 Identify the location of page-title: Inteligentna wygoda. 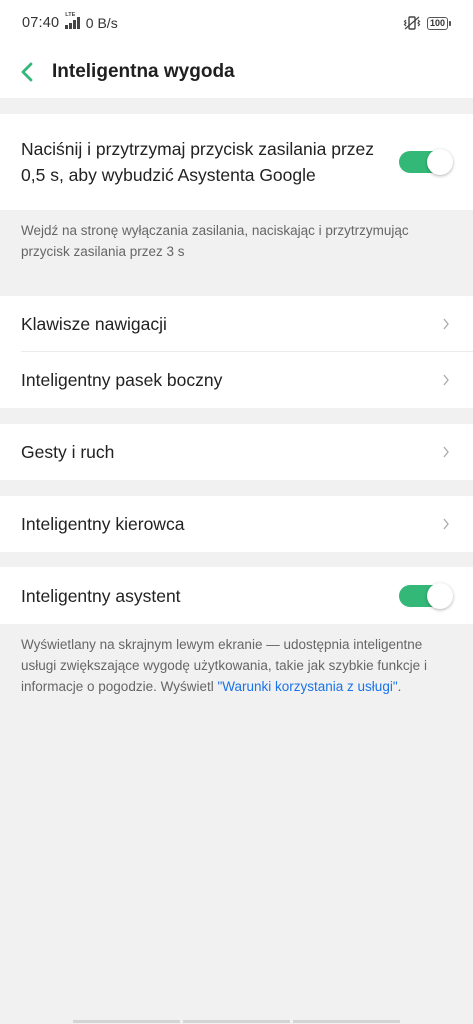
(143, 71).